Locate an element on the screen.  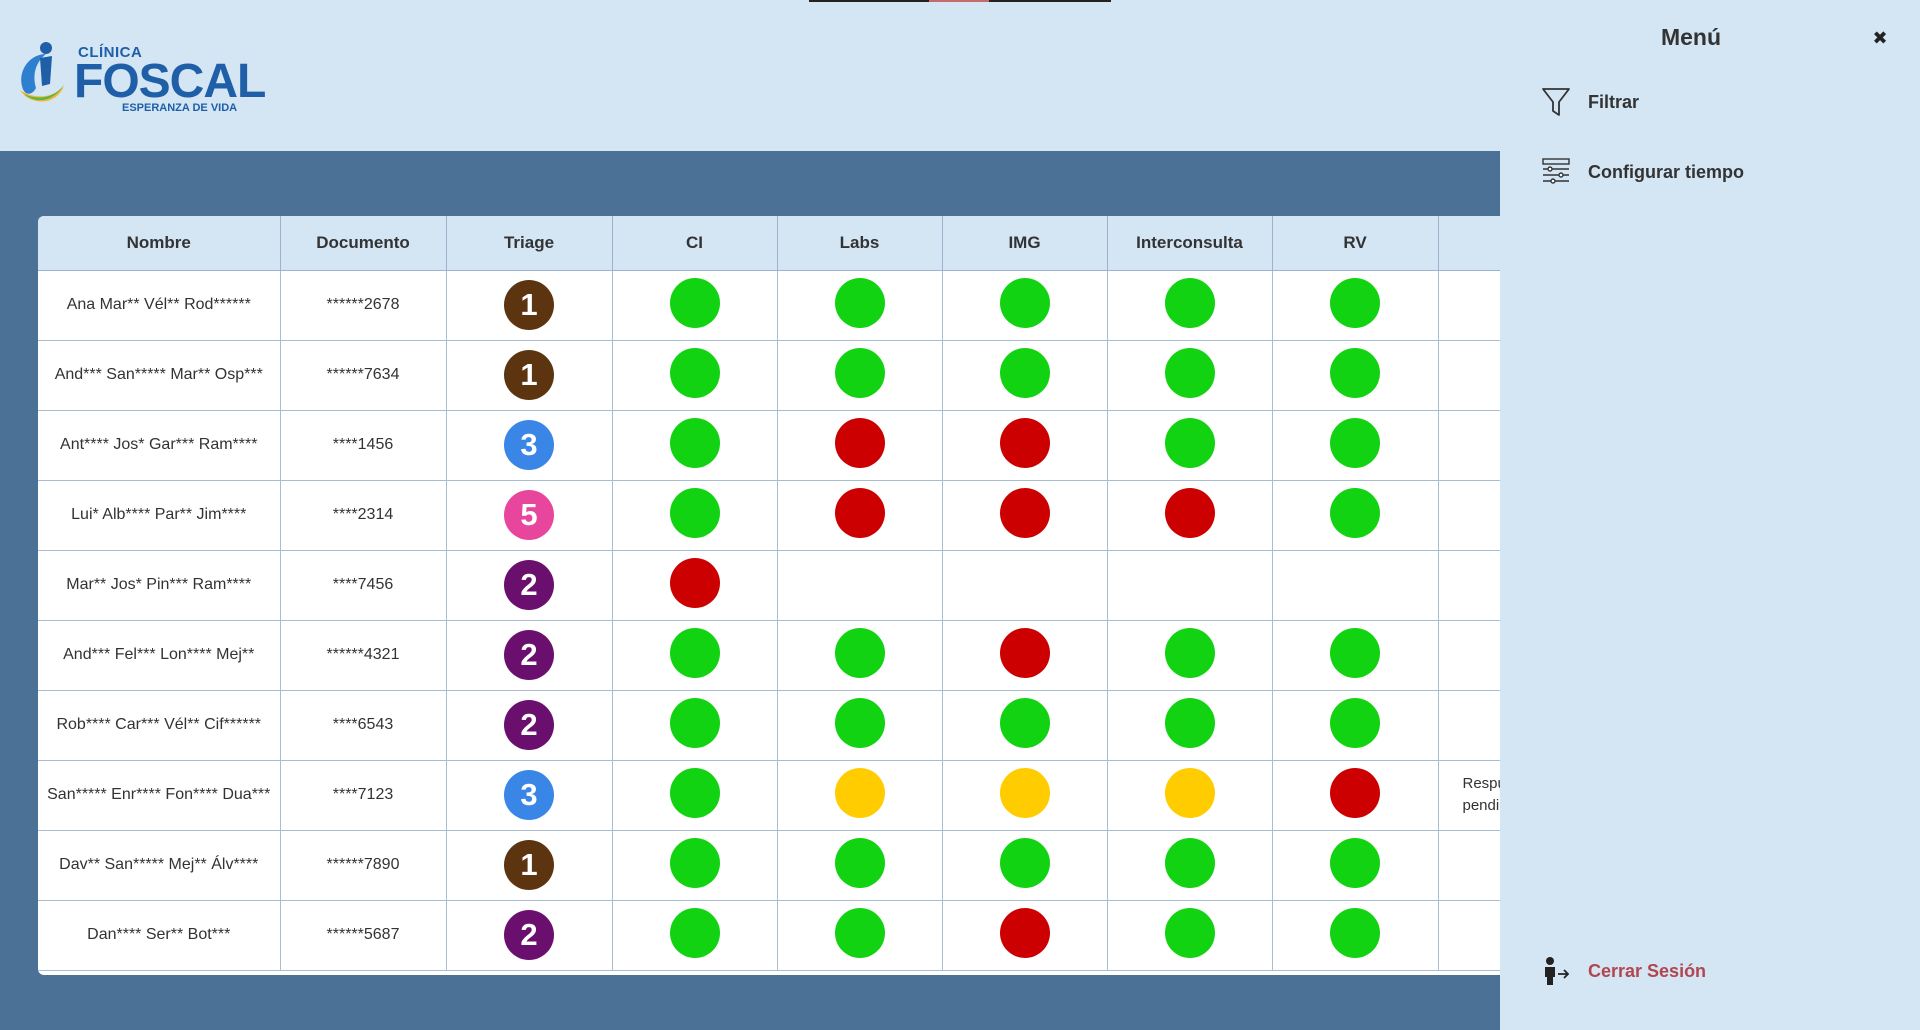
table-row: And*** Fel*** Lon**** Mej** ******4321 2 is located at coordinates (769, 655).